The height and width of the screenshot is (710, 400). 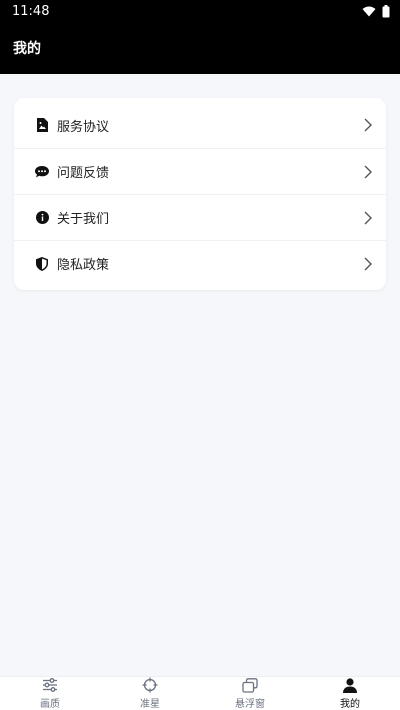 I want to click on tab-label: 悬浮窗, so click(x=250, y=704).